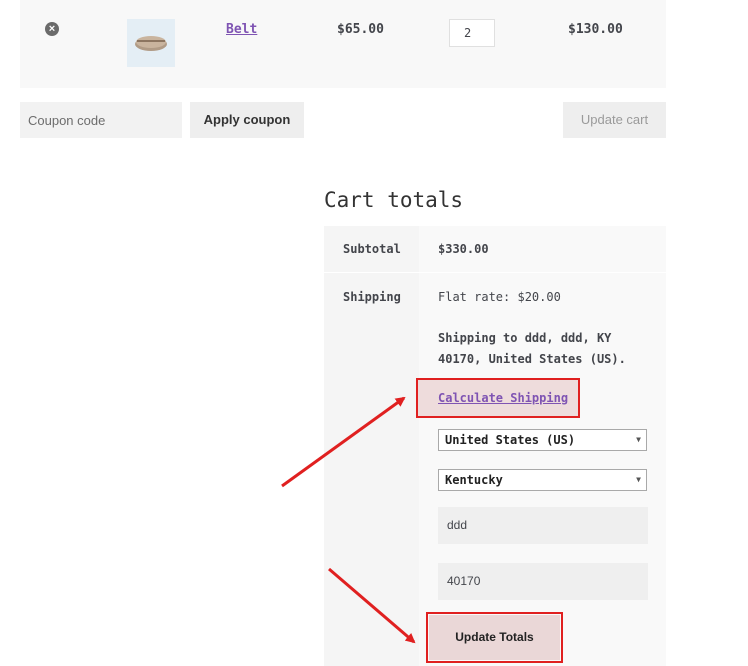 The width and height of the screenshot is (748, 666). I want to click on arrow-to-calculate, so click(343, 442).